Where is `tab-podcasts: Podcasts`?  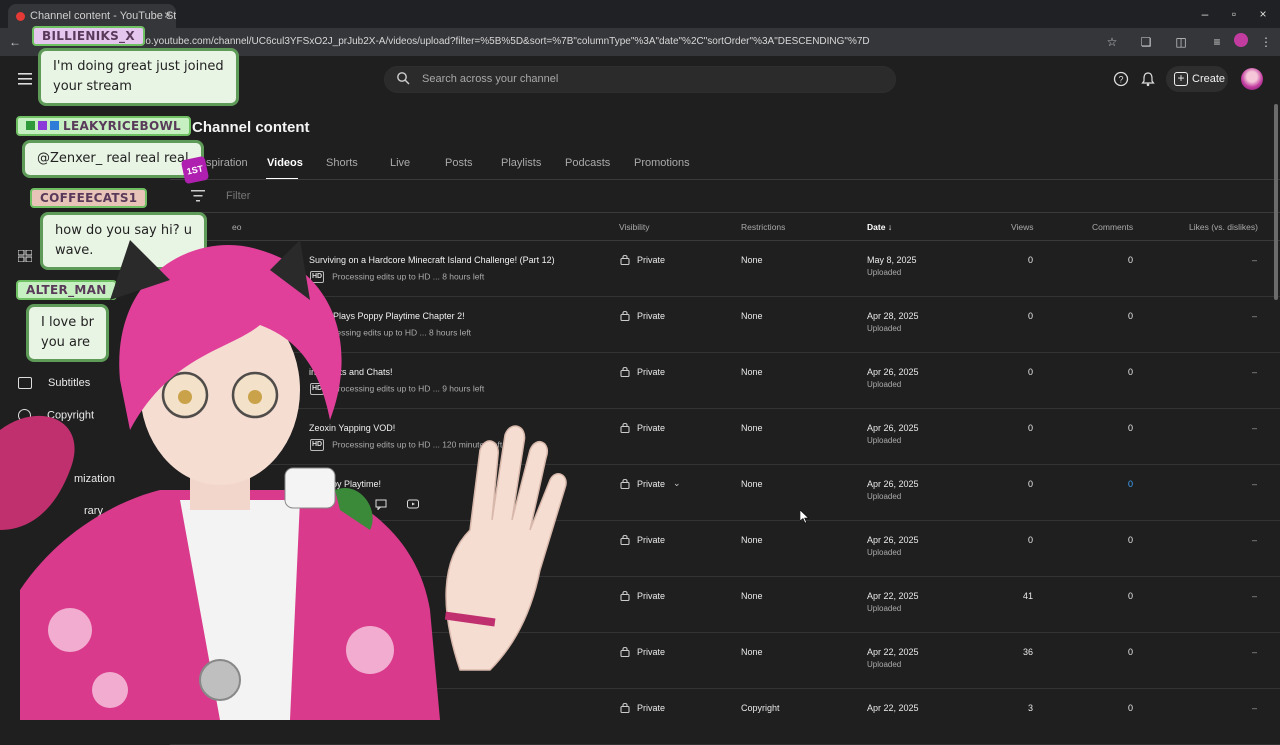 tab-podcasts: Podcasts is located at coordinates (587, 163).